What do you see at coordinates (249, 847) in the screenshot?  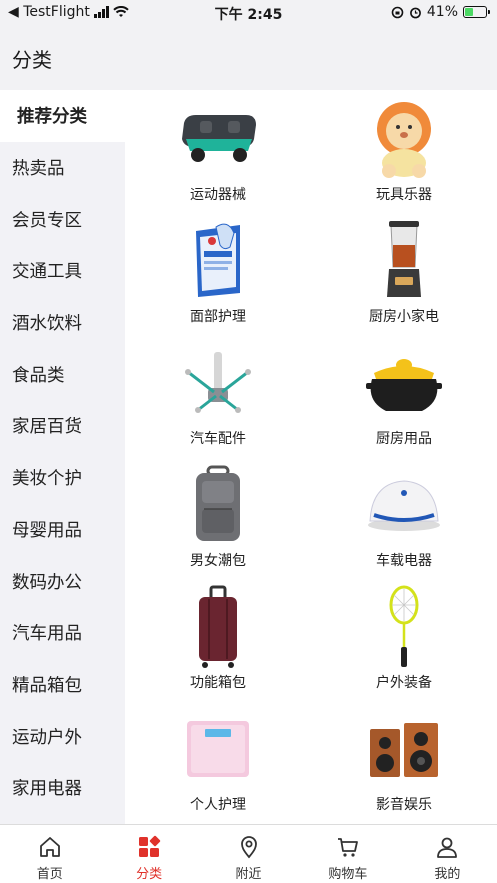 I see `location-pin-icon` at bounding box center [249, 847].